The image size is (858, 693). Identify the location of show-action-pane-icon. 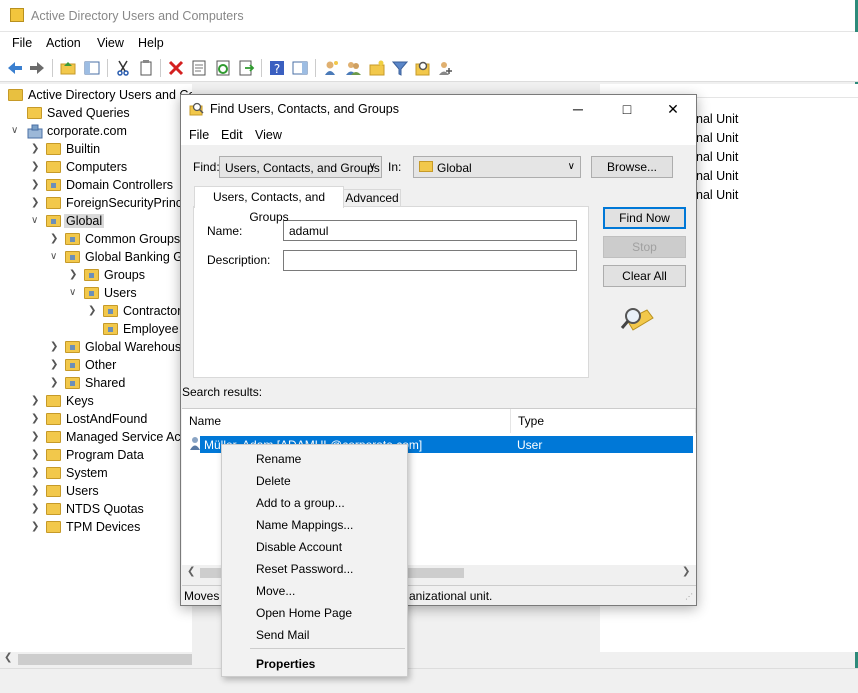
(300, 68).